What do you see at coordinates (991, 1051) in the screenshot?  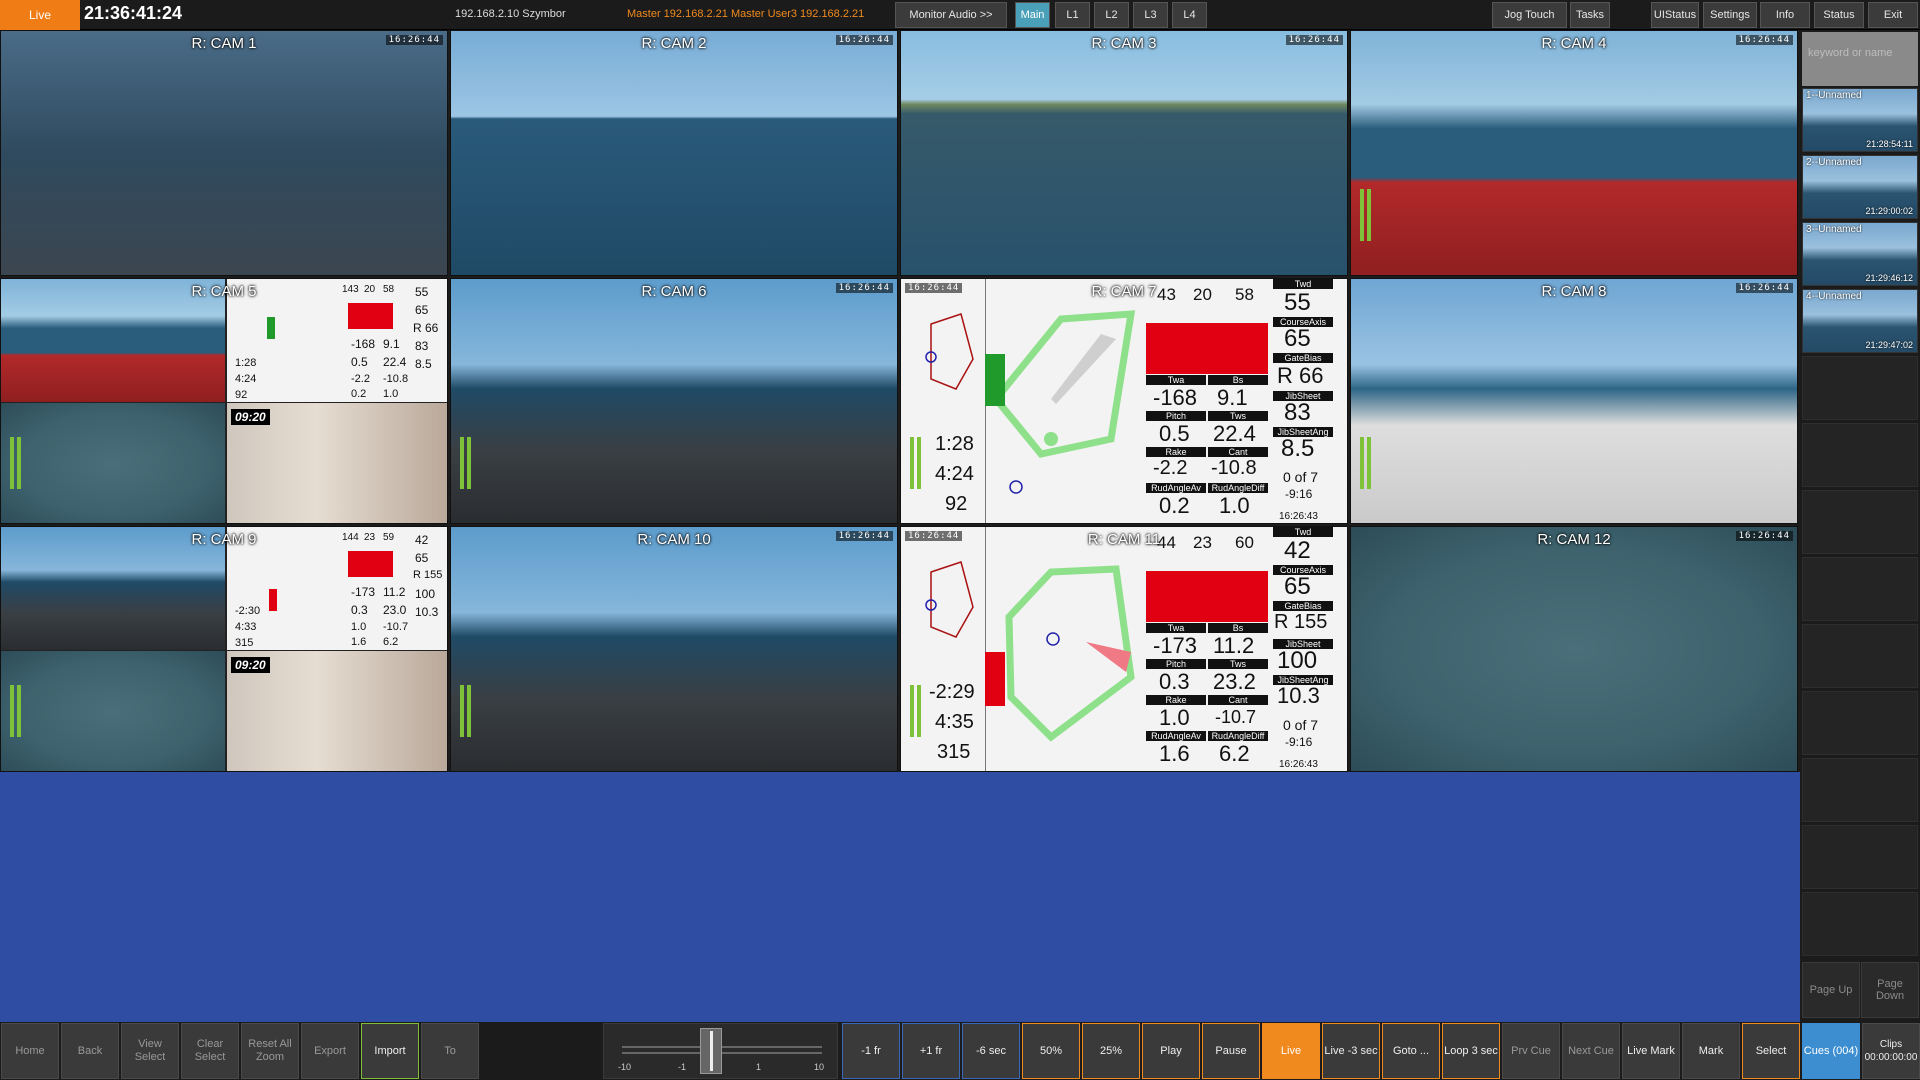 I see `minus-6sec-button: -6 sec` at bounding box center [991, 1051].